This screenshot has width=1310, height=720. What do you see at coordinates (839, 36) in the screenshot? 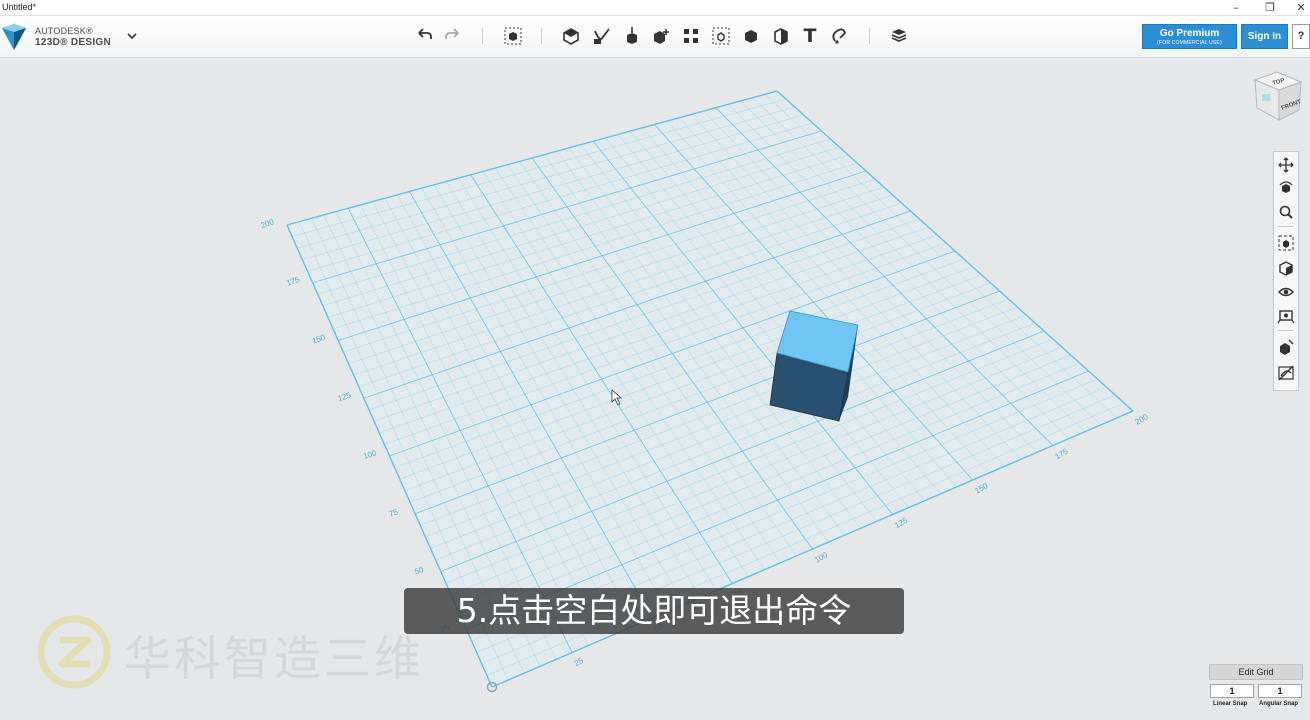
I see `snap-icon` at bounding box center [839, 36].